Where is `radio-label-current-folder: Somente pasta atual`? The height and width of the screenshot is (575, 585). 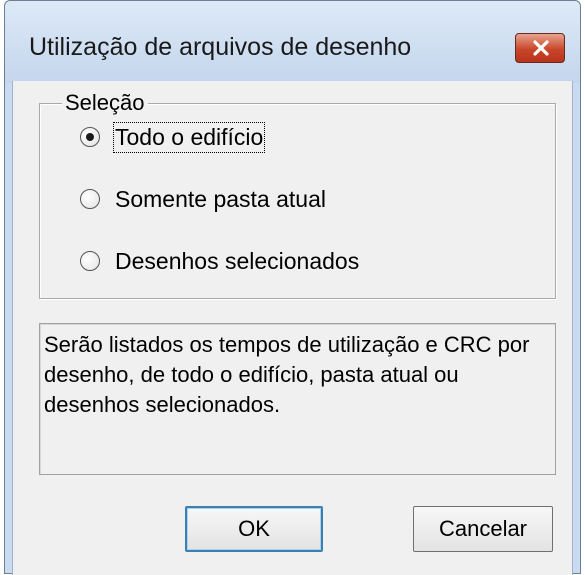 radio-label-current-folder: Somente pasta atual is located at coordinates (220, 198).